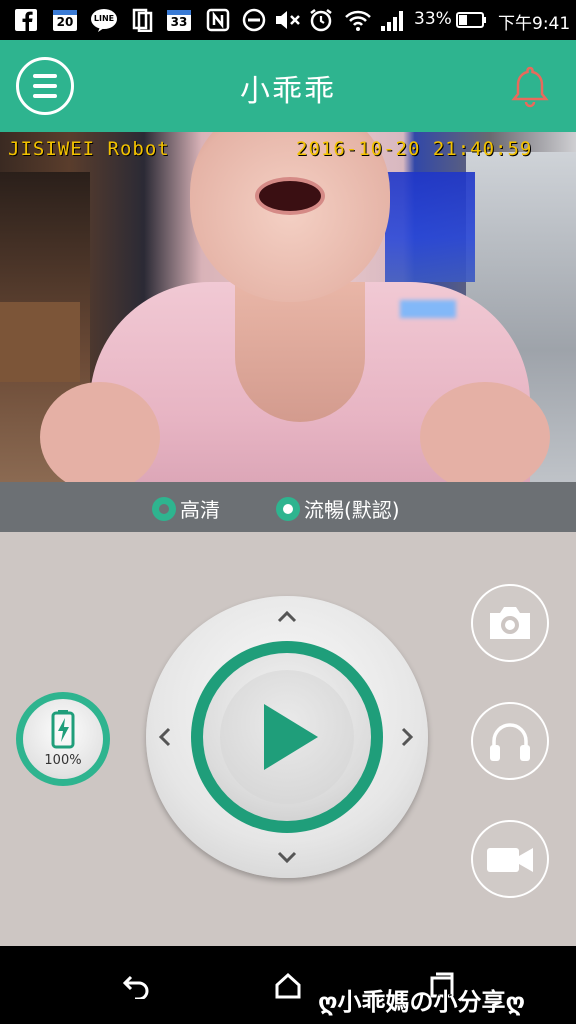 This screenshot has height=1024, width=576. I want to click on direction-pad, so click(287, 737).